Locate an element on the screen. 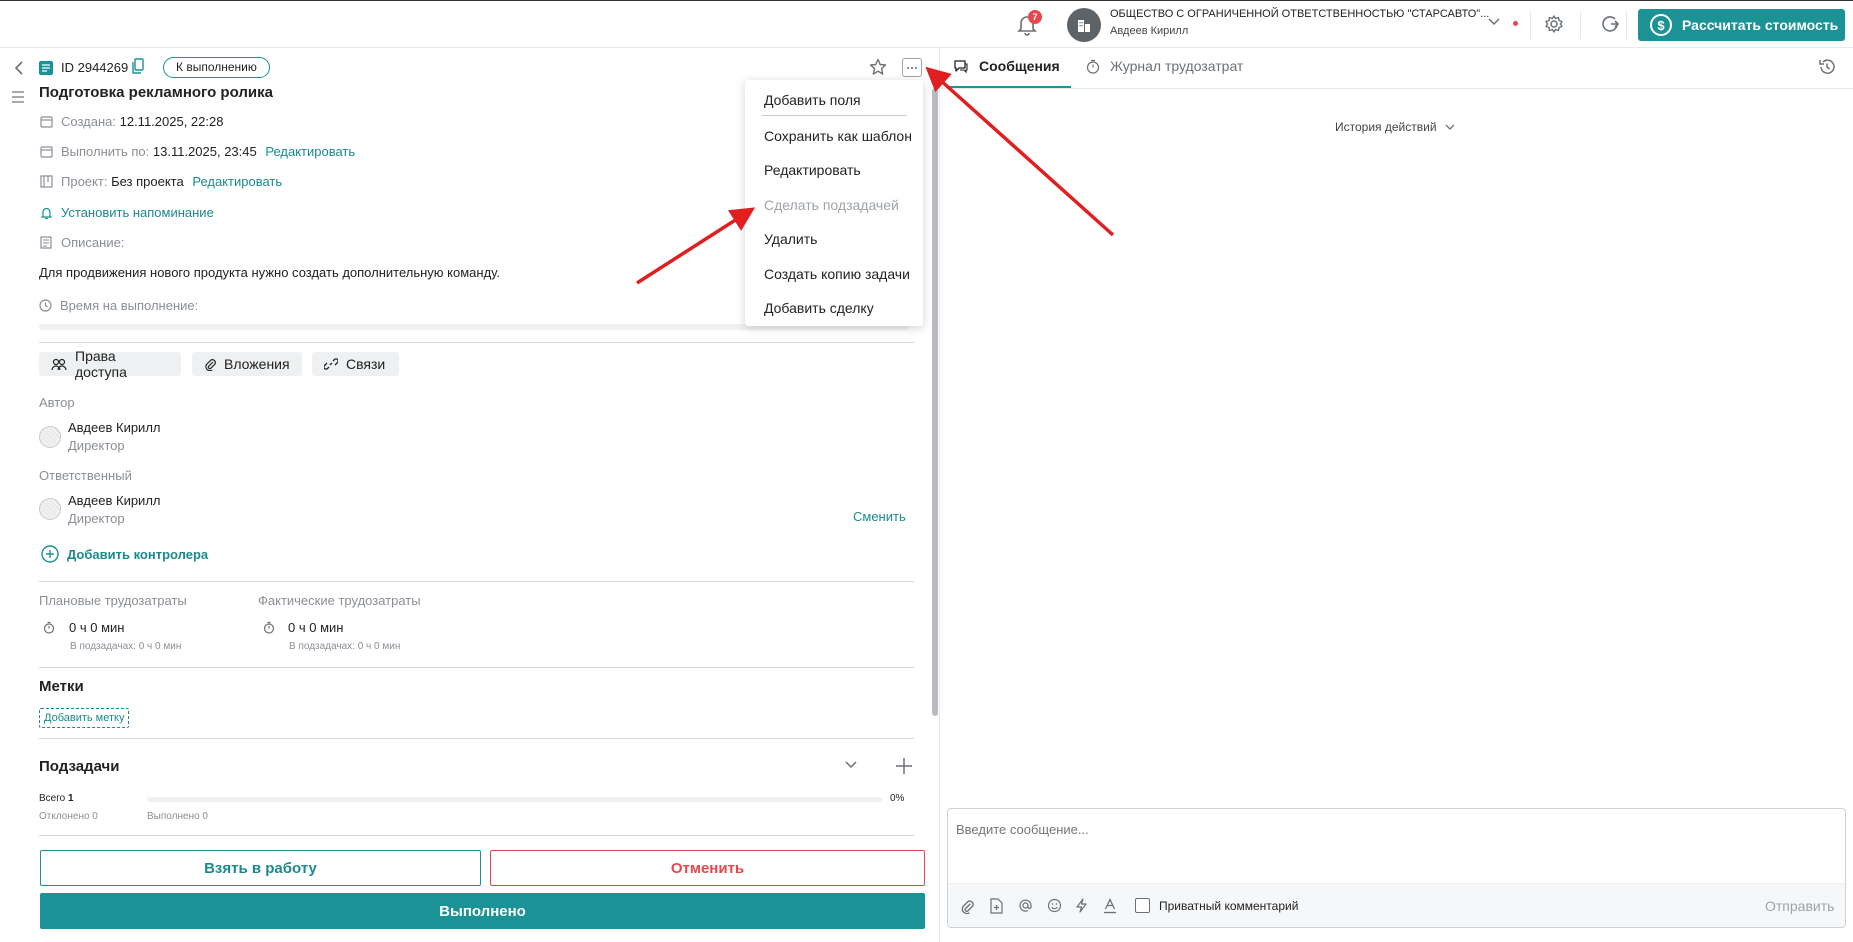  add-controller-button: Добавить контролера is located at coordinates (124, 554).